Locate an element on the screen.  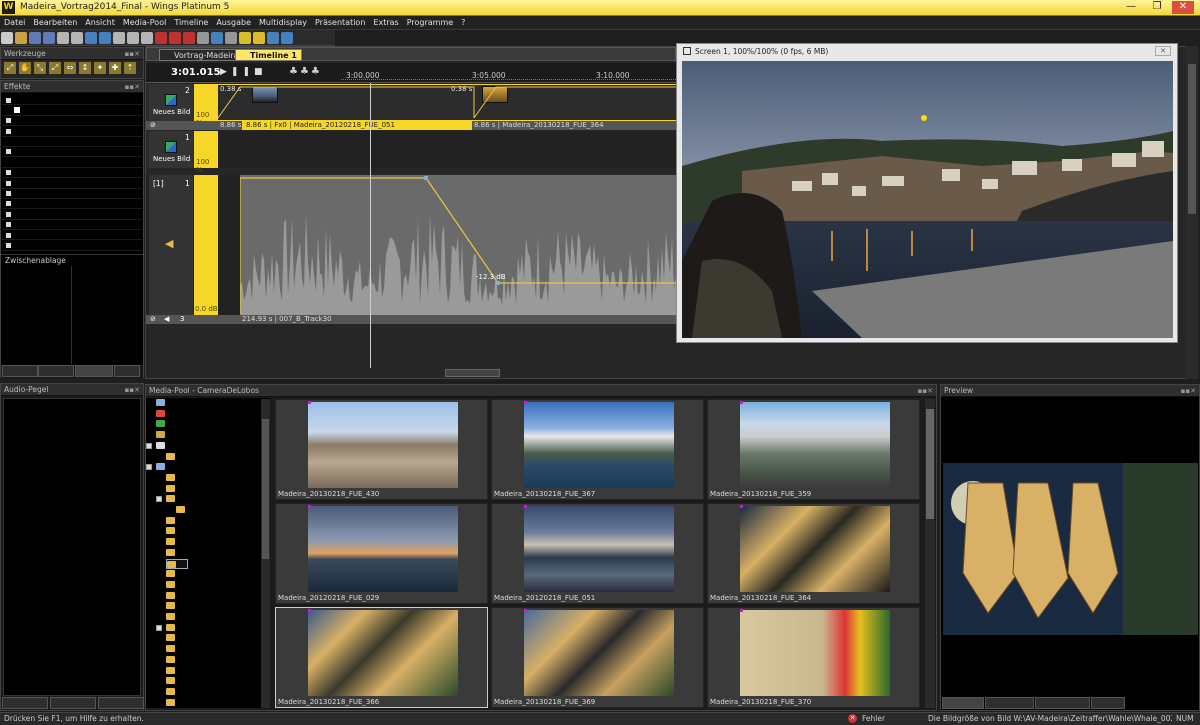
error-icon: ✕ is located at coordinates (852, 718).